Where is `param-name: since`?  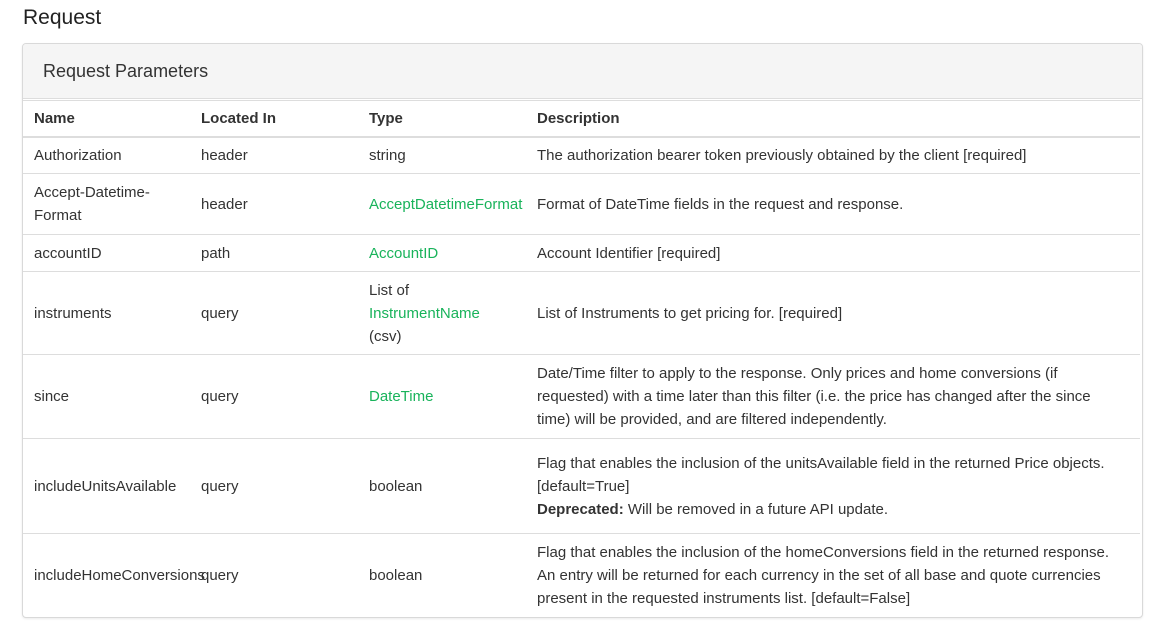 param-name: since is located at coordinates (106, 396).